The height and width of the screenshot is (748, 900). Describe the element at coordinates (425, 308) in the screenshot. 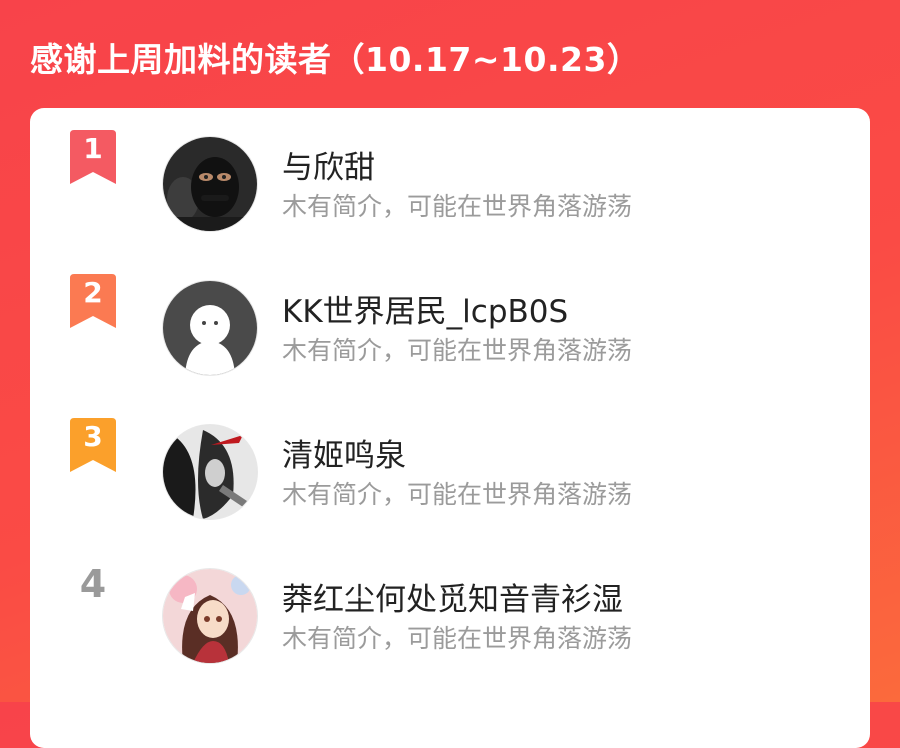

I see `reader-name: KK世界居民_lcpB0S` at that location.